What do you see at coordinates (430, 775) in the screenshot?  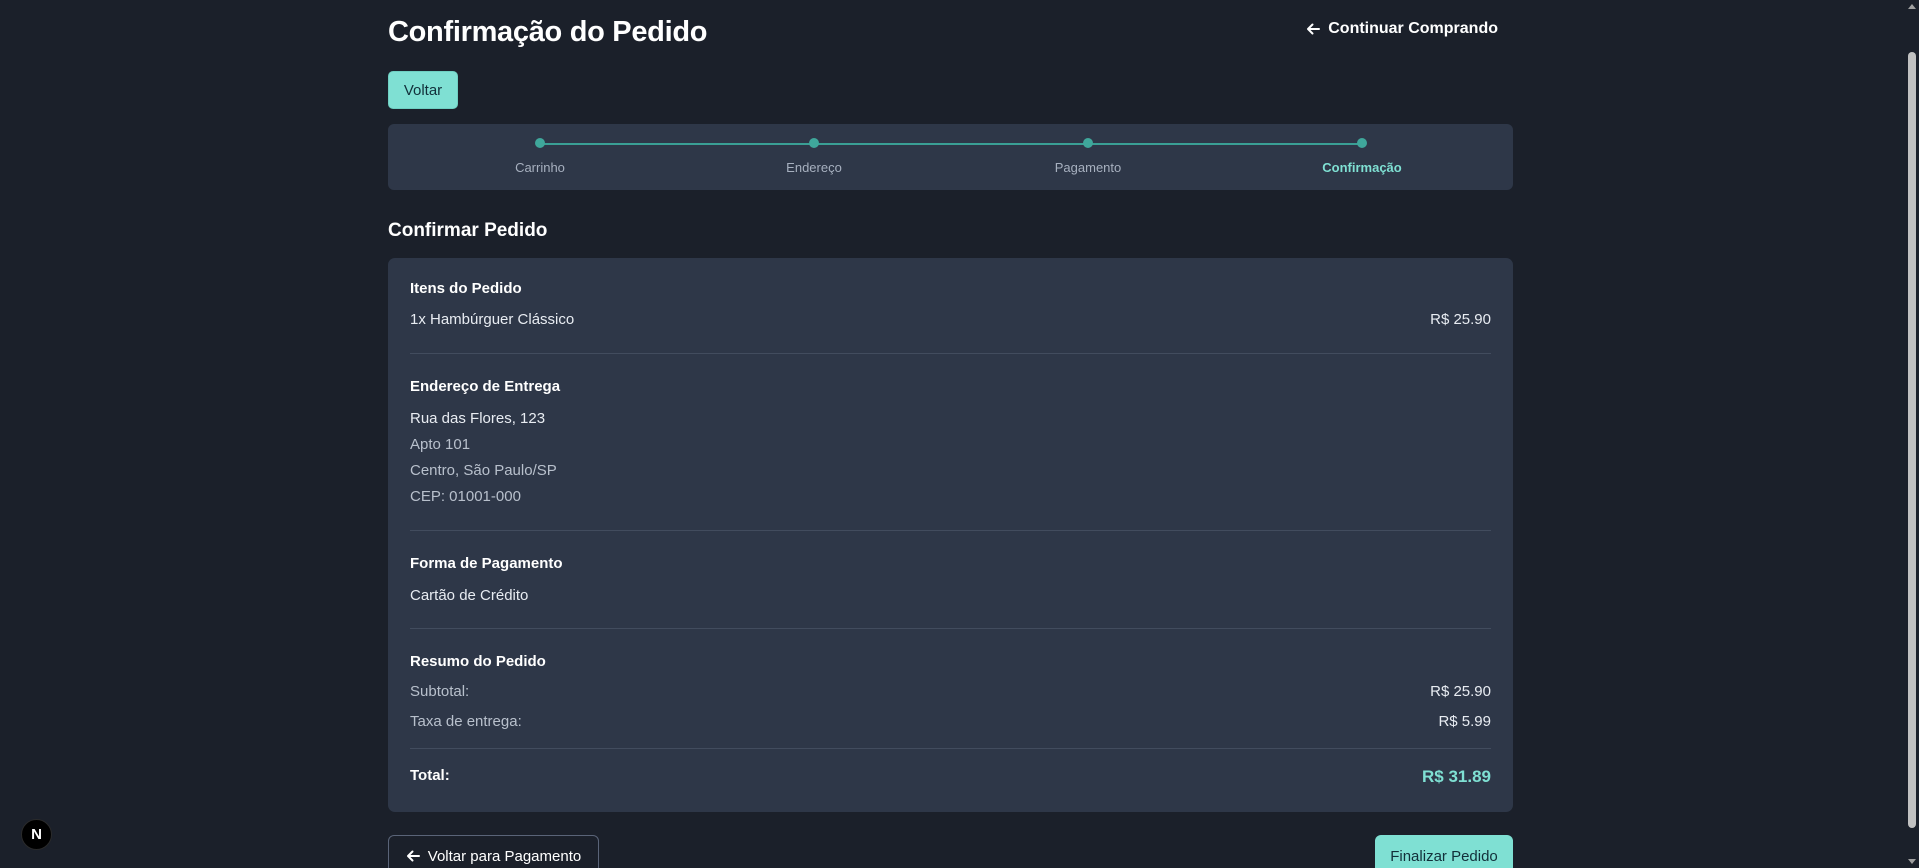 I see `total-label: Total:` at bounding box center [430, 775].